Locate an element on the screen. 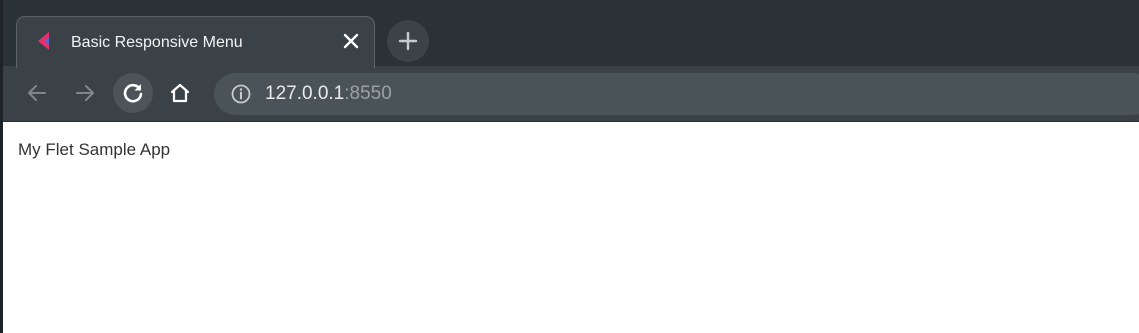  tab-active: Basic Responsive Menu is located at coordinates (195, 42).